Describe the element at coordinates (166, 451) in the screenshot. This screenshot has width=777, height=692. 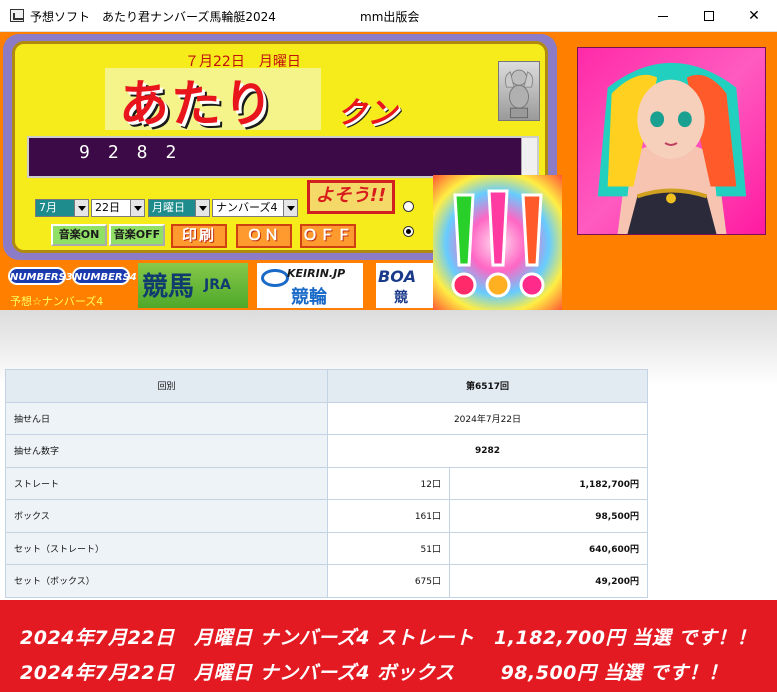
I see `winning-number-label: 抽せん数字` at that location.